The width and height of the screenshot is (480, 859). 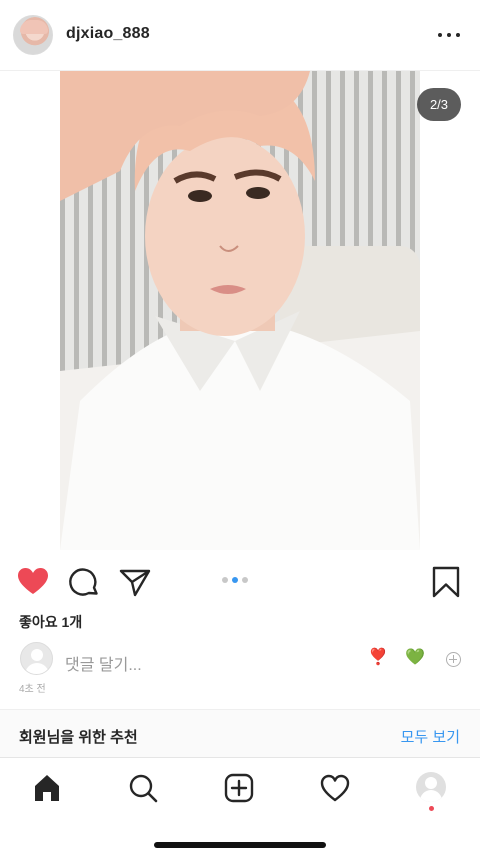 What do you see at coordinates (431, 787) in the screenshot?
I see `profile-tab` at bounding box center [431, 787].